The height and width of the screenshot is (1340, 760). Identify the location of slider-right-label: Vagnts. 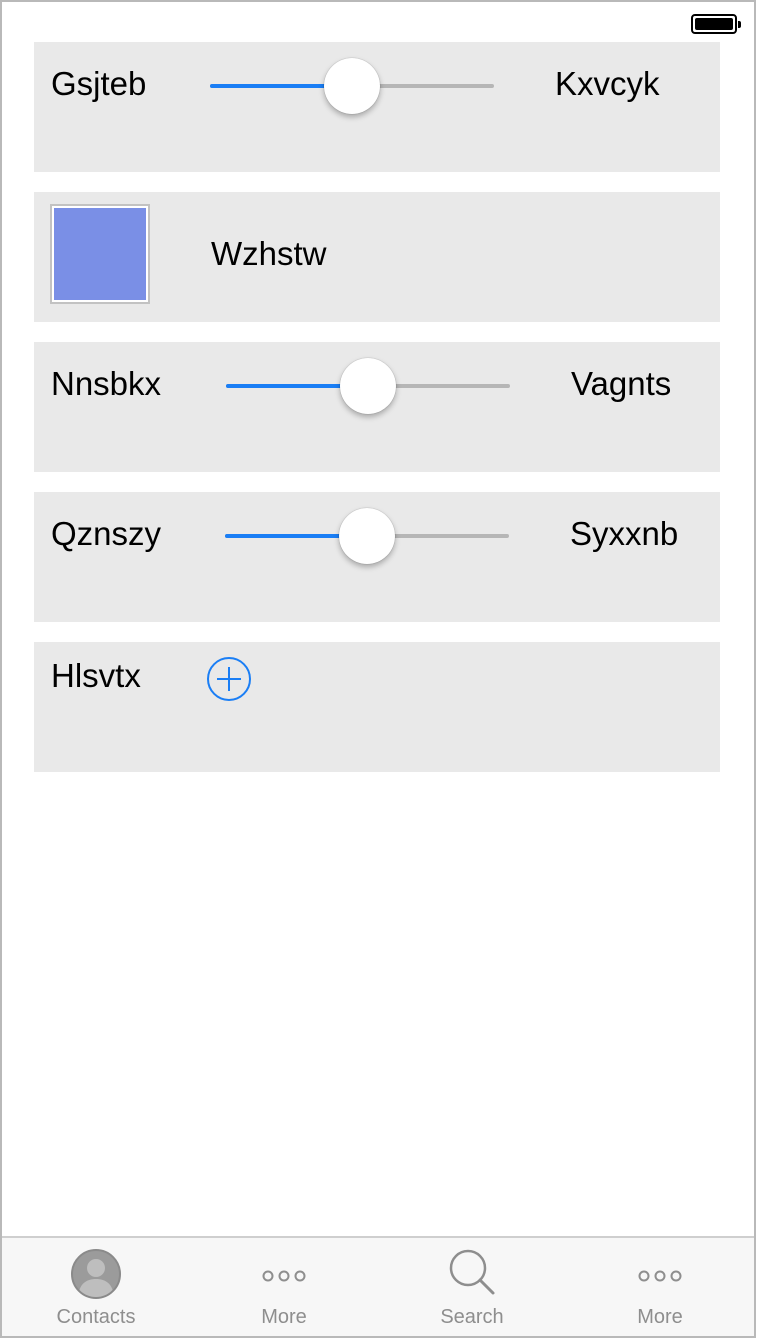
(621, 383).